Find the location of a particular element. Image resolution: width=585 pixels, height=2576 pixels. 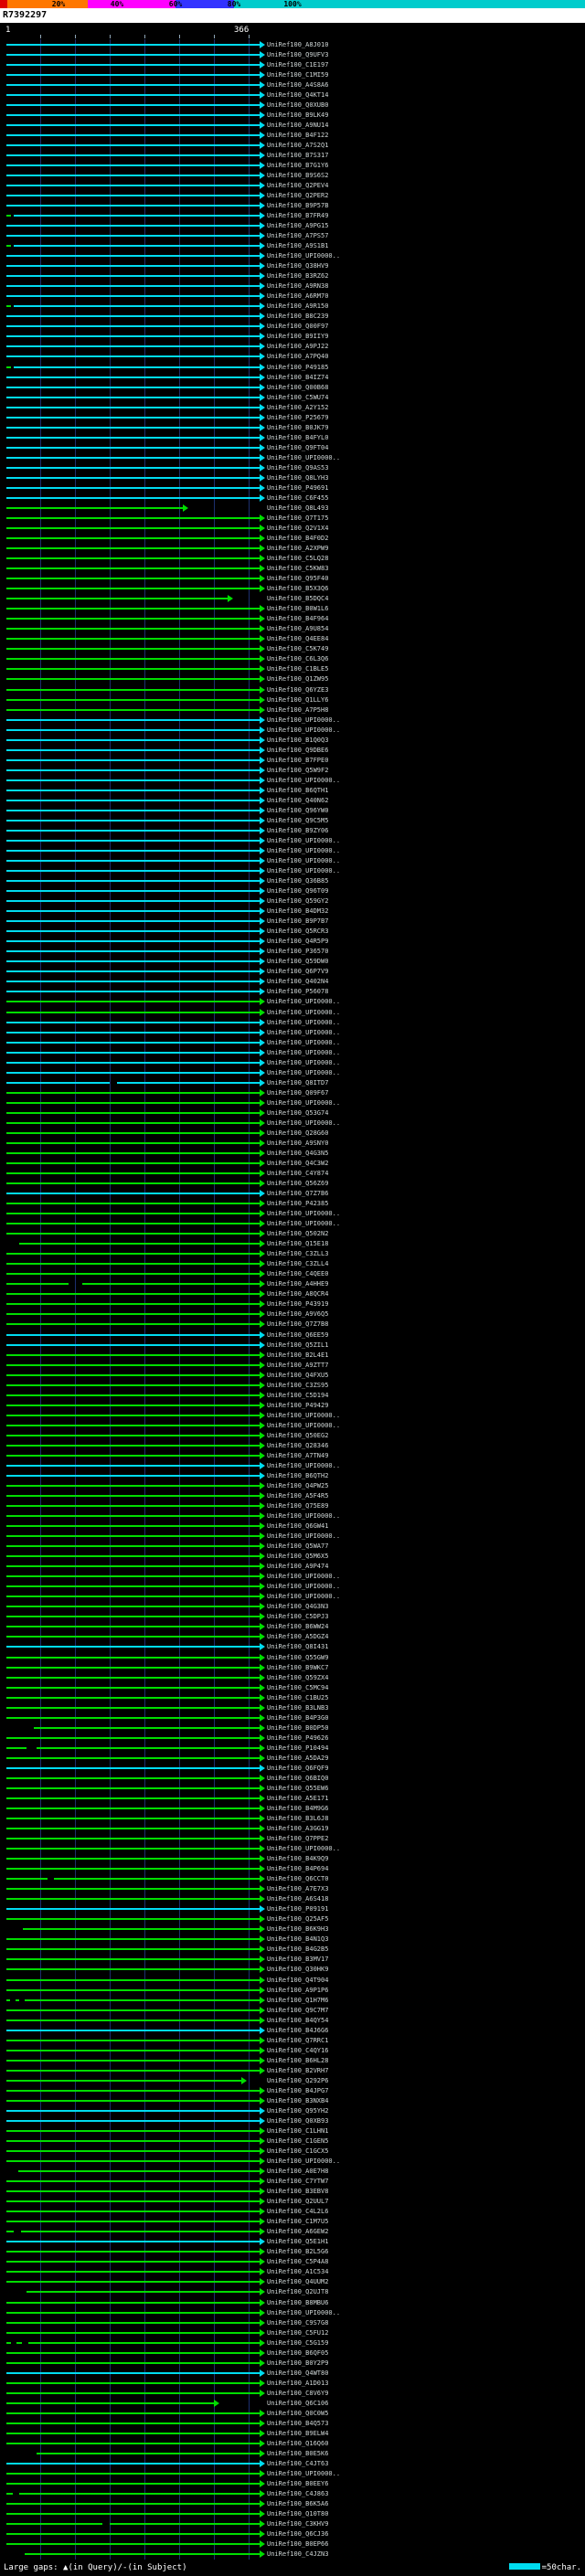

hit-label: UniRef100_Q30HK9 is located at coordinates (298, 1969).